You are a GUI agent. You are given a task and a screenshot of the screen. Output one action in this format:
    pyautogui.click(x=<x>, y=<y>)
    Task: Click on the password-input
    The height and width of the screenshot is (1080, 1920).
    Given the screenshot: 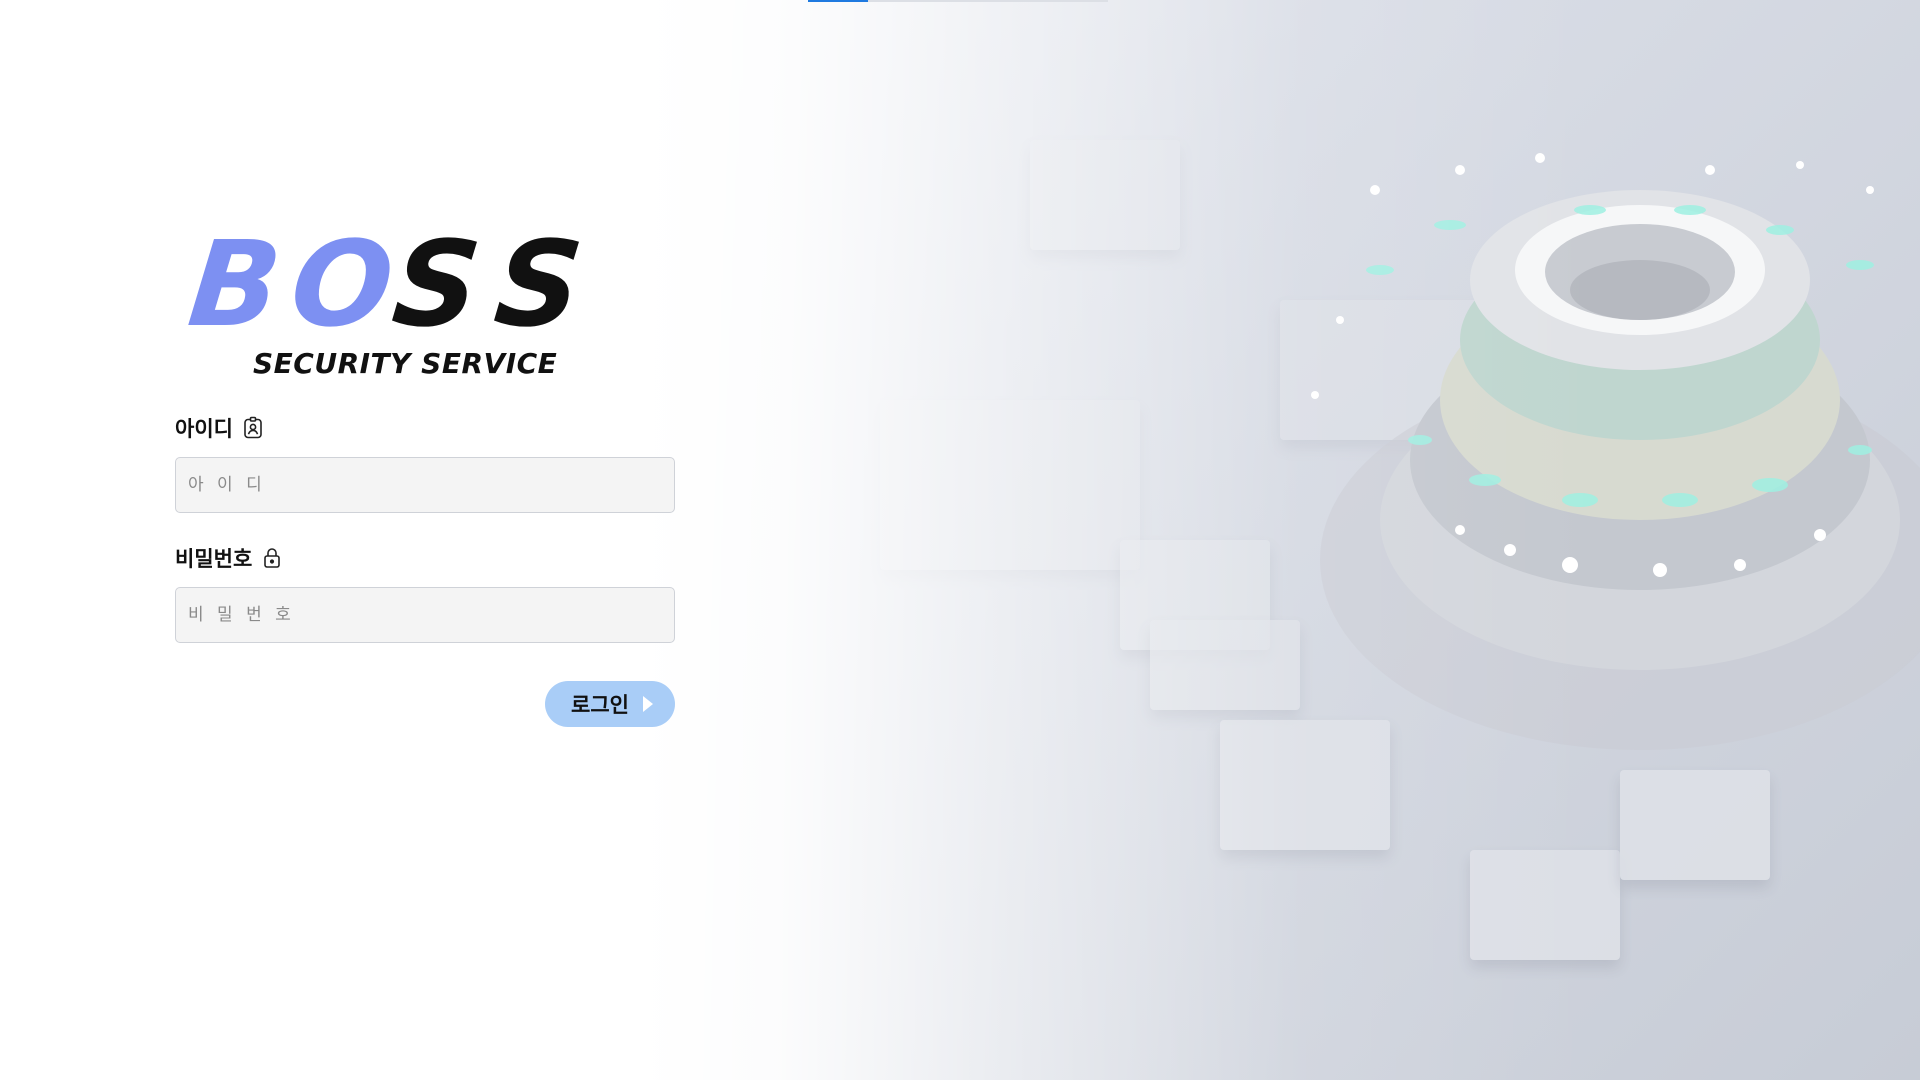 What is the action you would take?
    pyautogui.click(x=425, y=615)
    